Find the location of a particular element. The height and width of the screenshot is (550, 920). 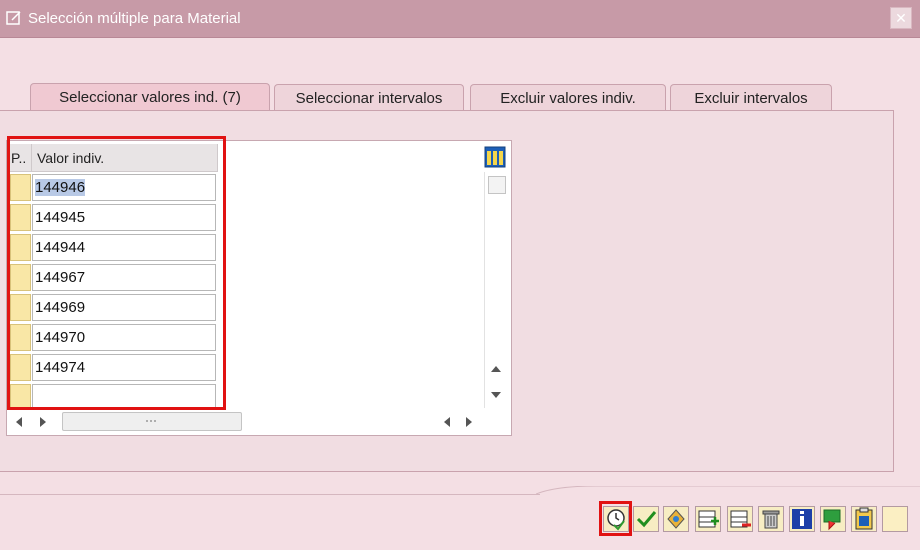

tab-label: Seleccionar valores ind. (7) is located at coordinates (150, 97).